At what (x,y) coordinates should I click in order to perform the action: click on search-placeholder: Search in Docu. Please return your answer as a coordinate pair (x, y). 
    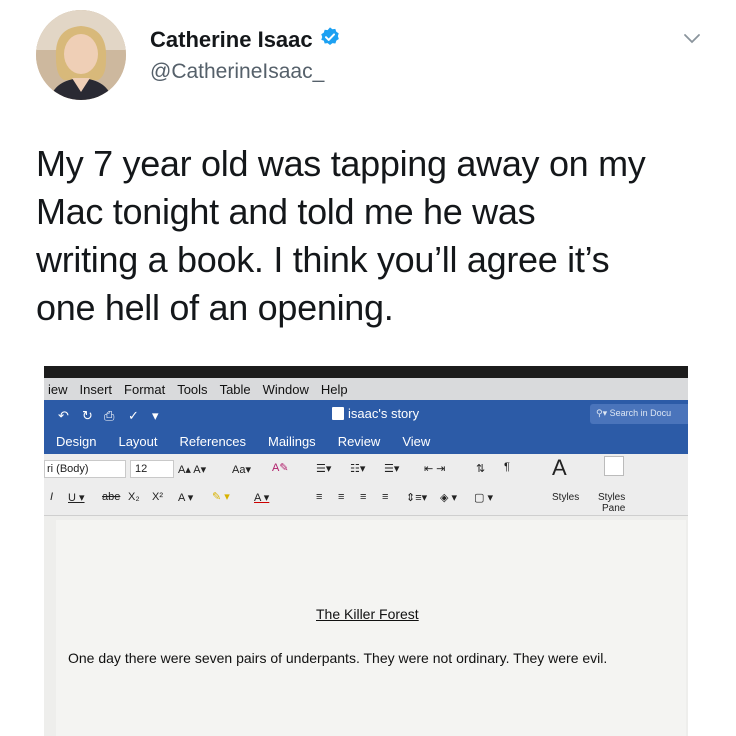
    Looking at the image, I should click on (640, 413).